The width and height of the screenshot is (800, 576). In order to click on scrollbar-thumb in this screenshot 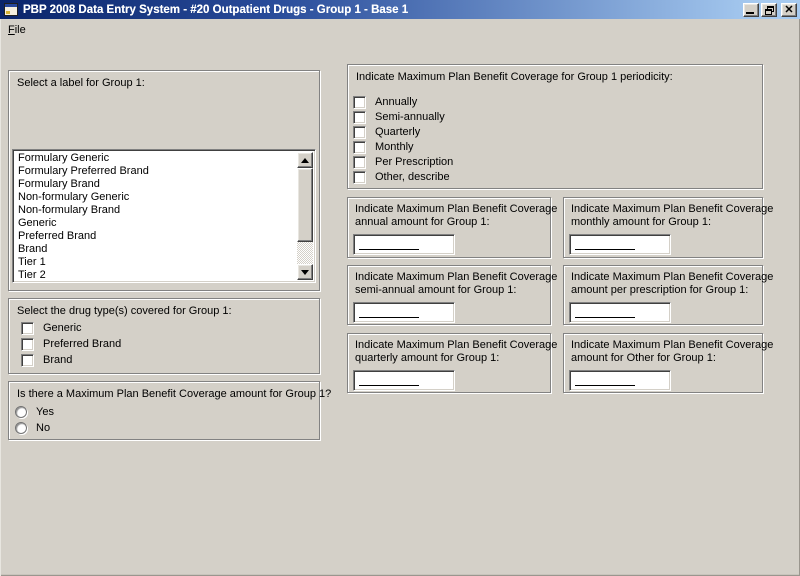, I will do `click(305, 205)`.